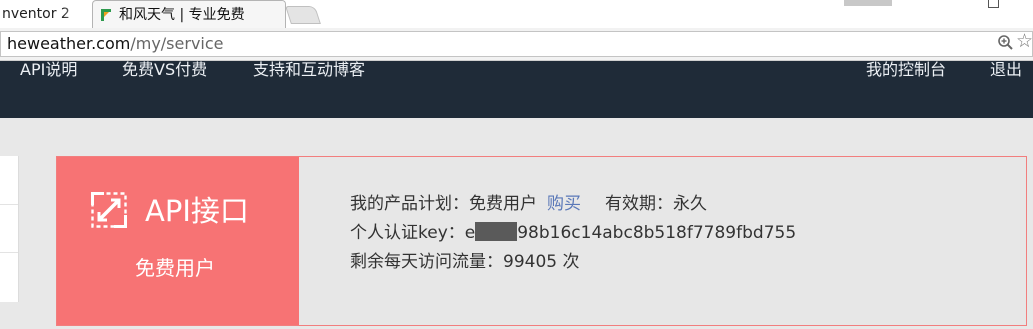 The image size is (1033, 329). Describe the element at coordinates (182, 15) in the screenshot. I see `tab-title: 和风天气 | 专业免费` at that location.